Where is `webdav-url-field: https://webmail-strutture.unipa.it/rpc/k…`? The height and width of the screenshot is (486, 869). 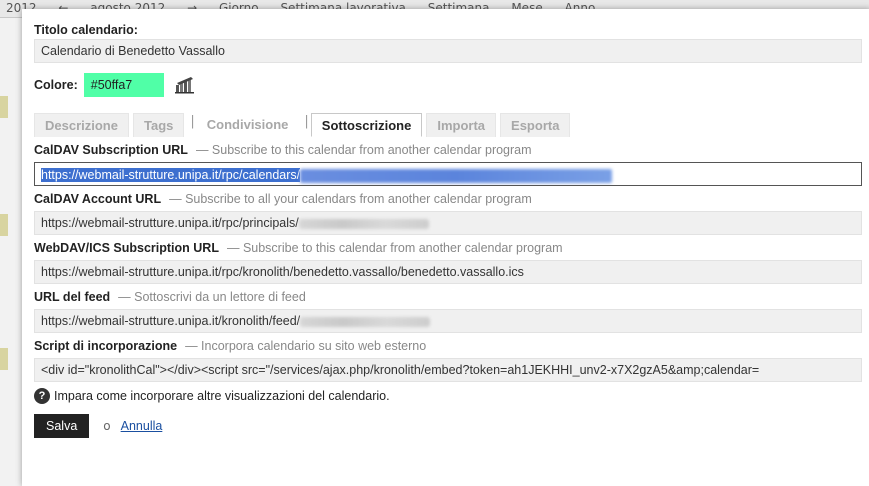 webdav-url-field: https://webmail-strutture.unipa.it/rpc/k… is located at coordinates (448, 272).